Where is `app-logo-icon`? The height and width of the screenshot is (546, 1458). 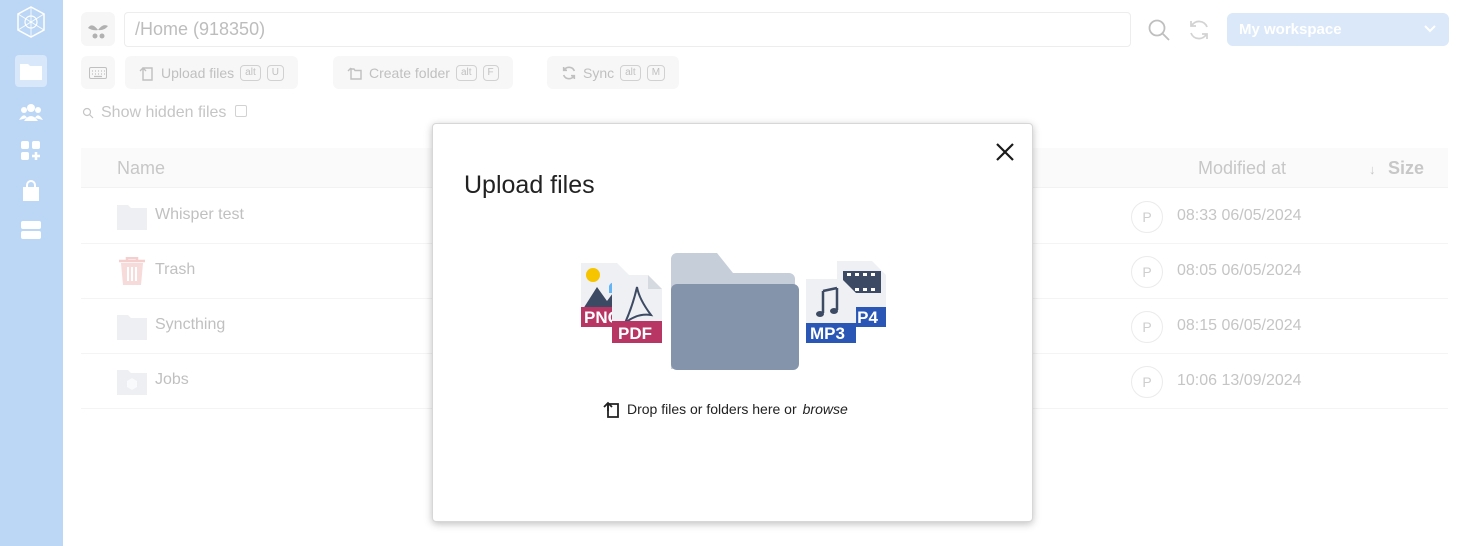 app-logo-icon is located at coordinates (31, 22).